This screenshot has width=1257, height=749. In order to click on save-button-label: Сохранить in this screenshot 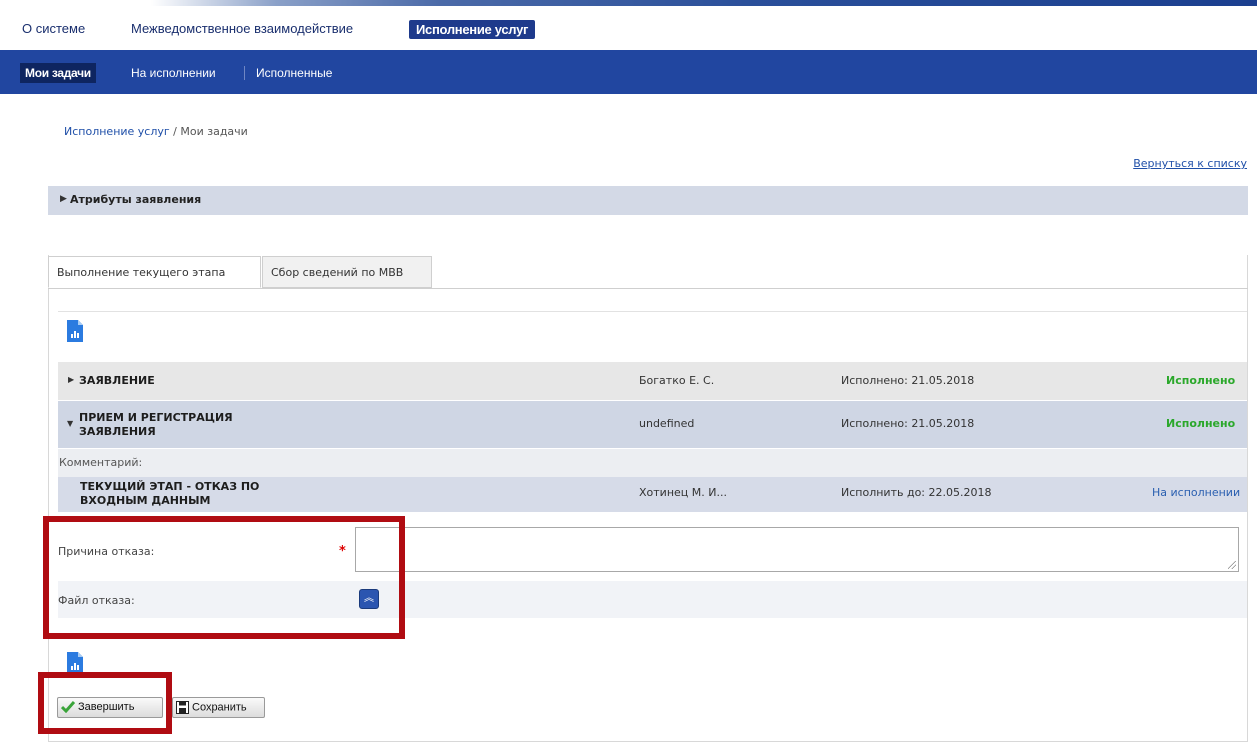, I will do `click(219, 707)`.